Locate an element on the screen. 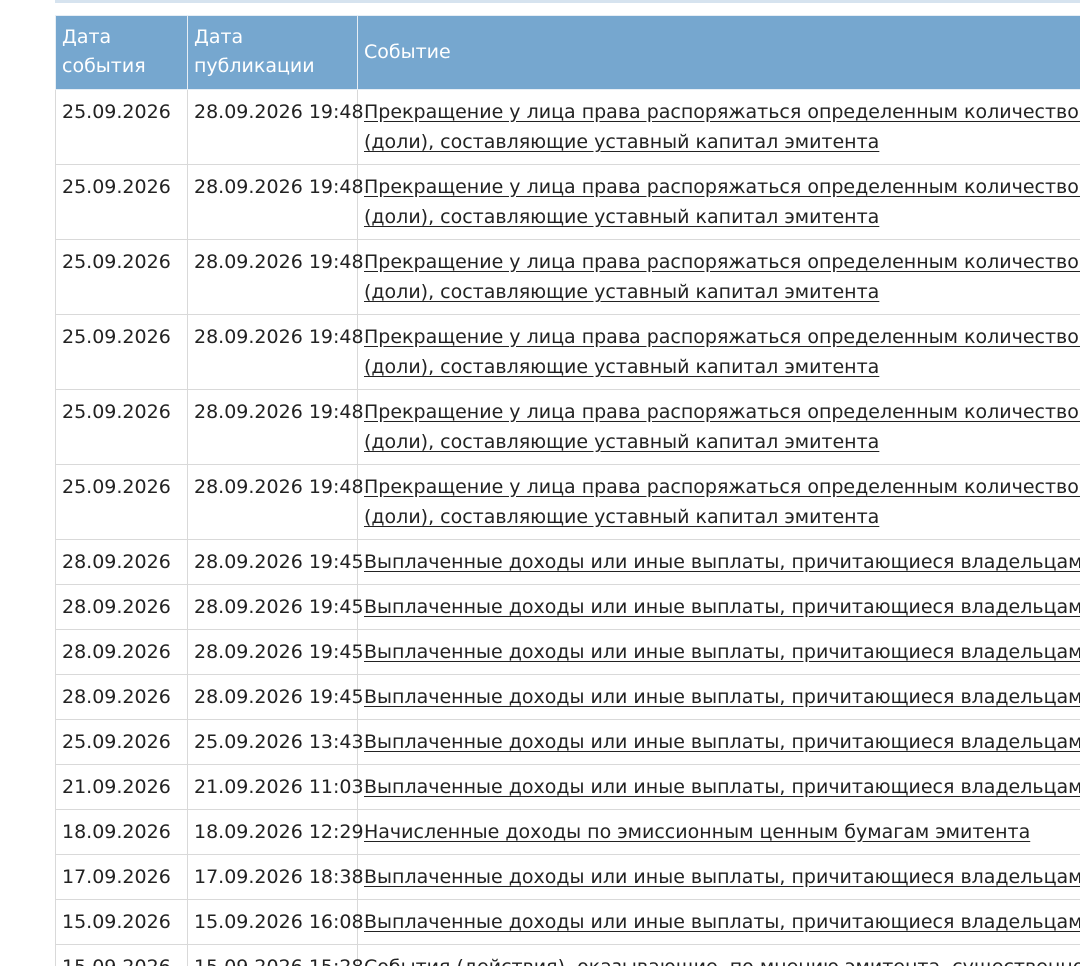 The image size is (1080, 966). event-date-cell: 17.09.2026 is located at coordinates (121, 877).